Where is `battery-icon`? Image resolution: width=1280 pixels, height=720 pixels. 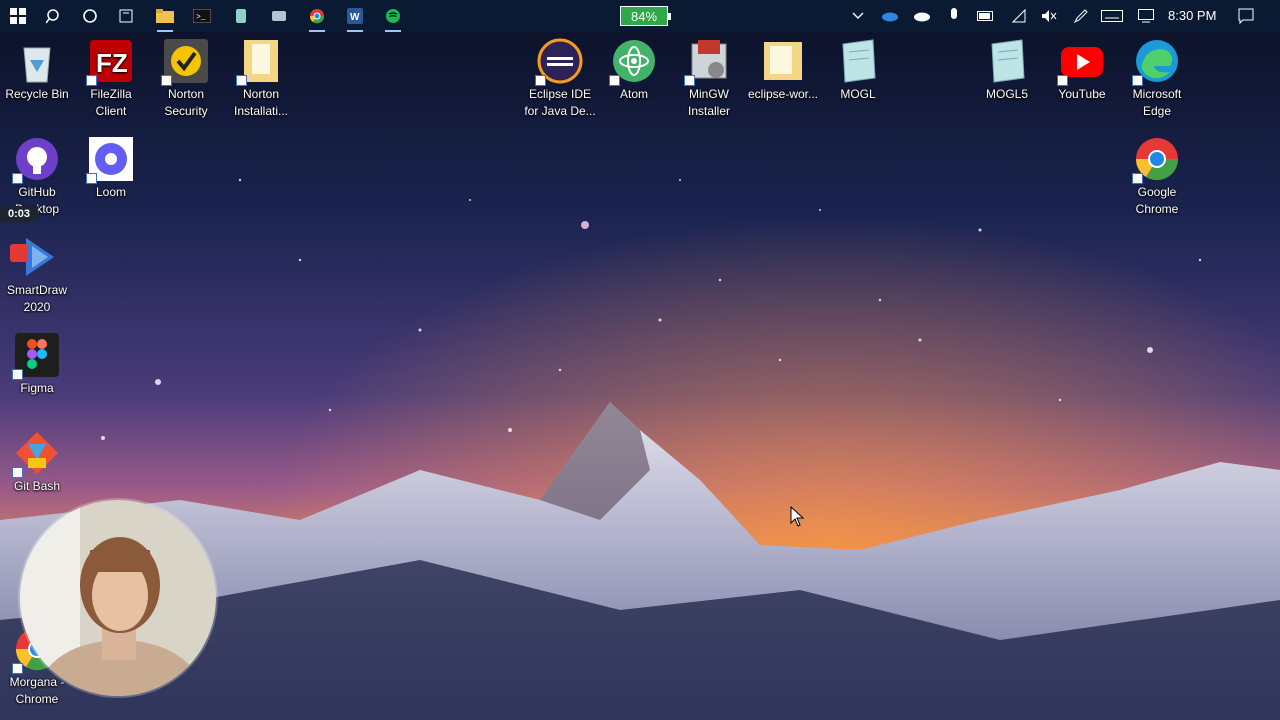
battery-icon is located at coordinates (986, 16).